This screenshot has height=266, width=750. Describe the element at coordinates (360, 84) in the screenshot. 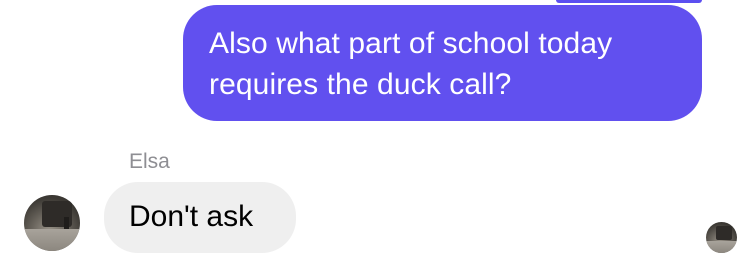

I see `outgoing-message-line-2: requires the duck call?` at that location.